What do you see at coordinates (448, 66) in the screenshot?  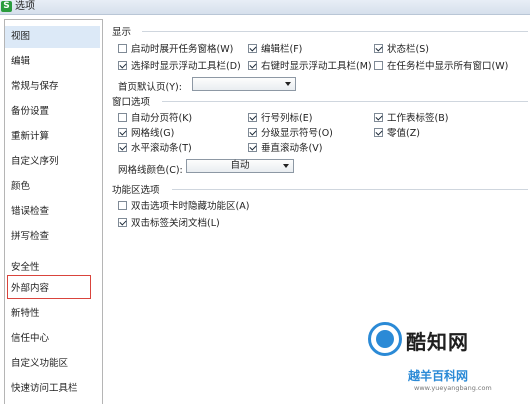 I see `checkbox-label: 在任务栏中显示所有窗口(W)` at bounding box center [448, 66].